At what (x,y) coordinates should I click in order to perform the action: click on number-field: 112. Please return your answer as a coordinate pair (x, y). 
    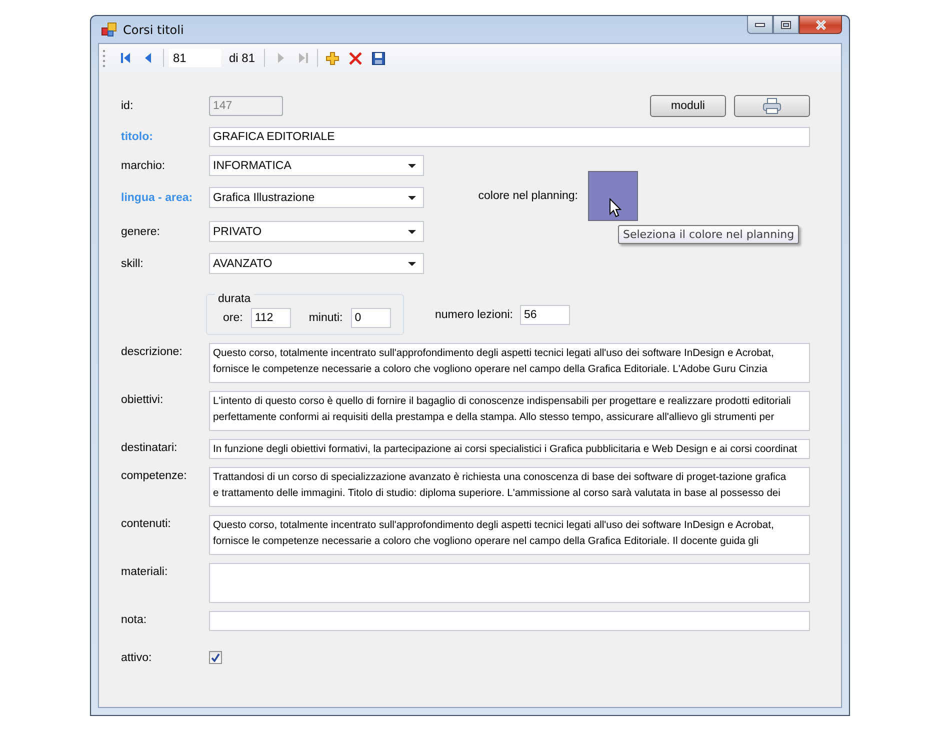
    Looking at the image, I should click on (270, 318).